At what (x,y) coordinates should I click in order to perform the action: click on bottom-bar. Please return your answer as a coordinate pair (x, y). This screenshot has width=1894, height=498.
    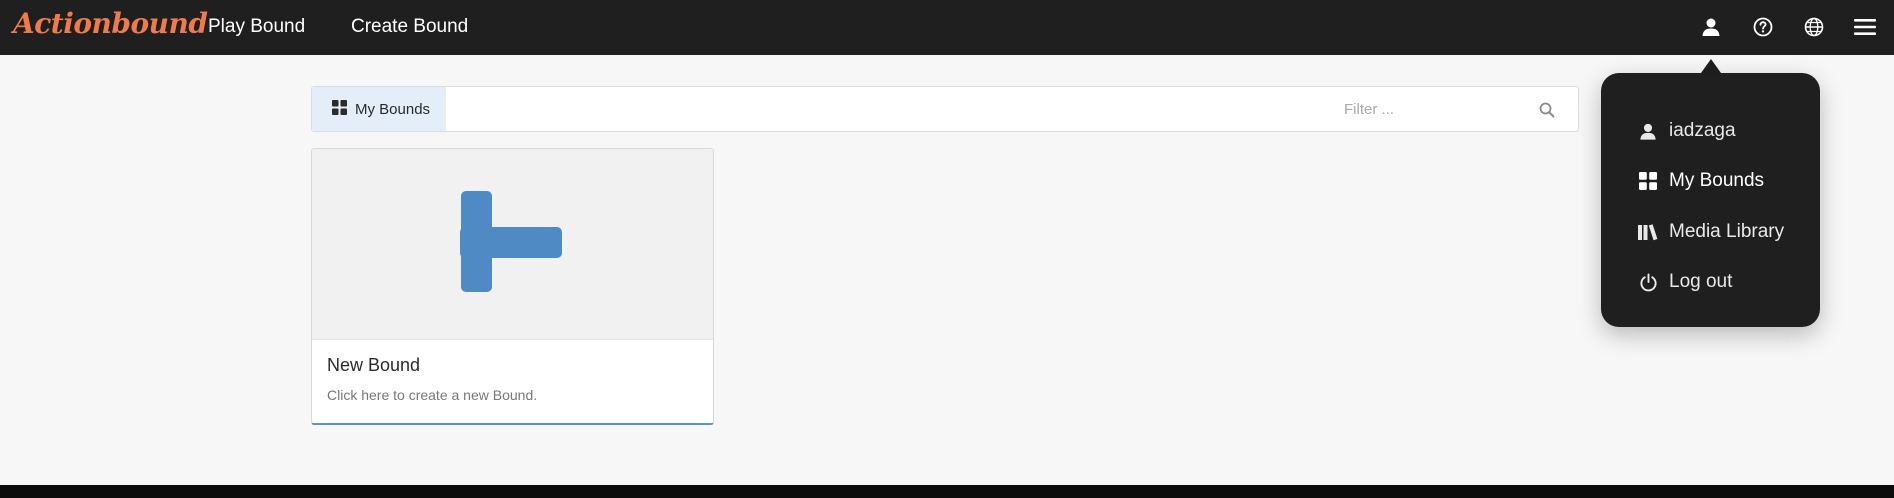
    Looking at the image, I should click on (947, 491).